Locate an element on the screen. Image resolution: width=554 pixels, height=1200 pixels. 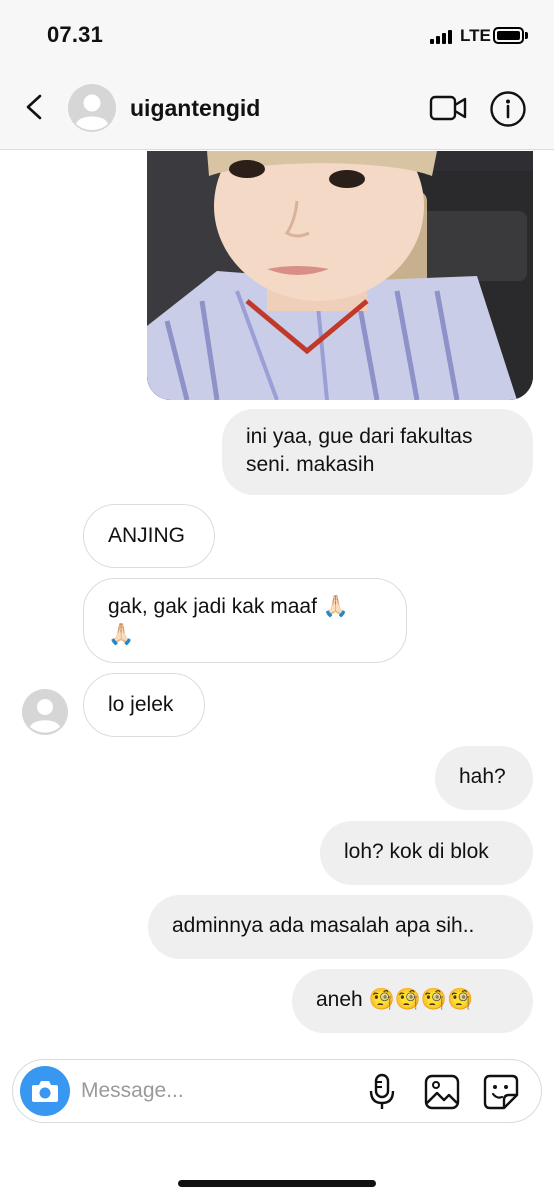
outgoing-message: aneh 🧐🧐🧐🧐 is located at coordinates (412, 1001).